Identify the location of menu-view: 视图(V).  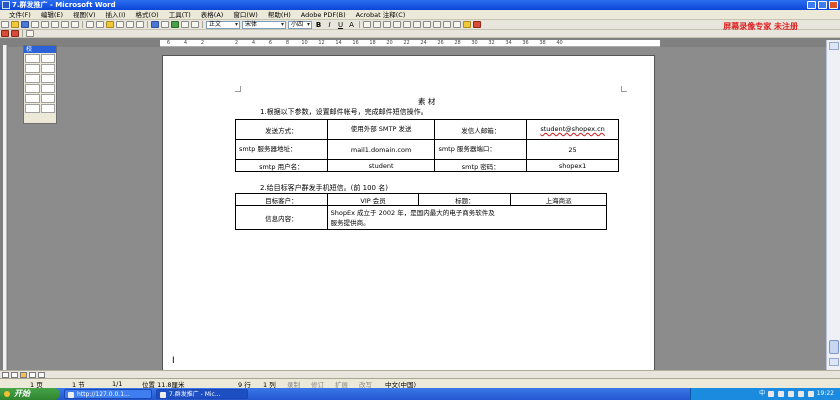
(84, 15).